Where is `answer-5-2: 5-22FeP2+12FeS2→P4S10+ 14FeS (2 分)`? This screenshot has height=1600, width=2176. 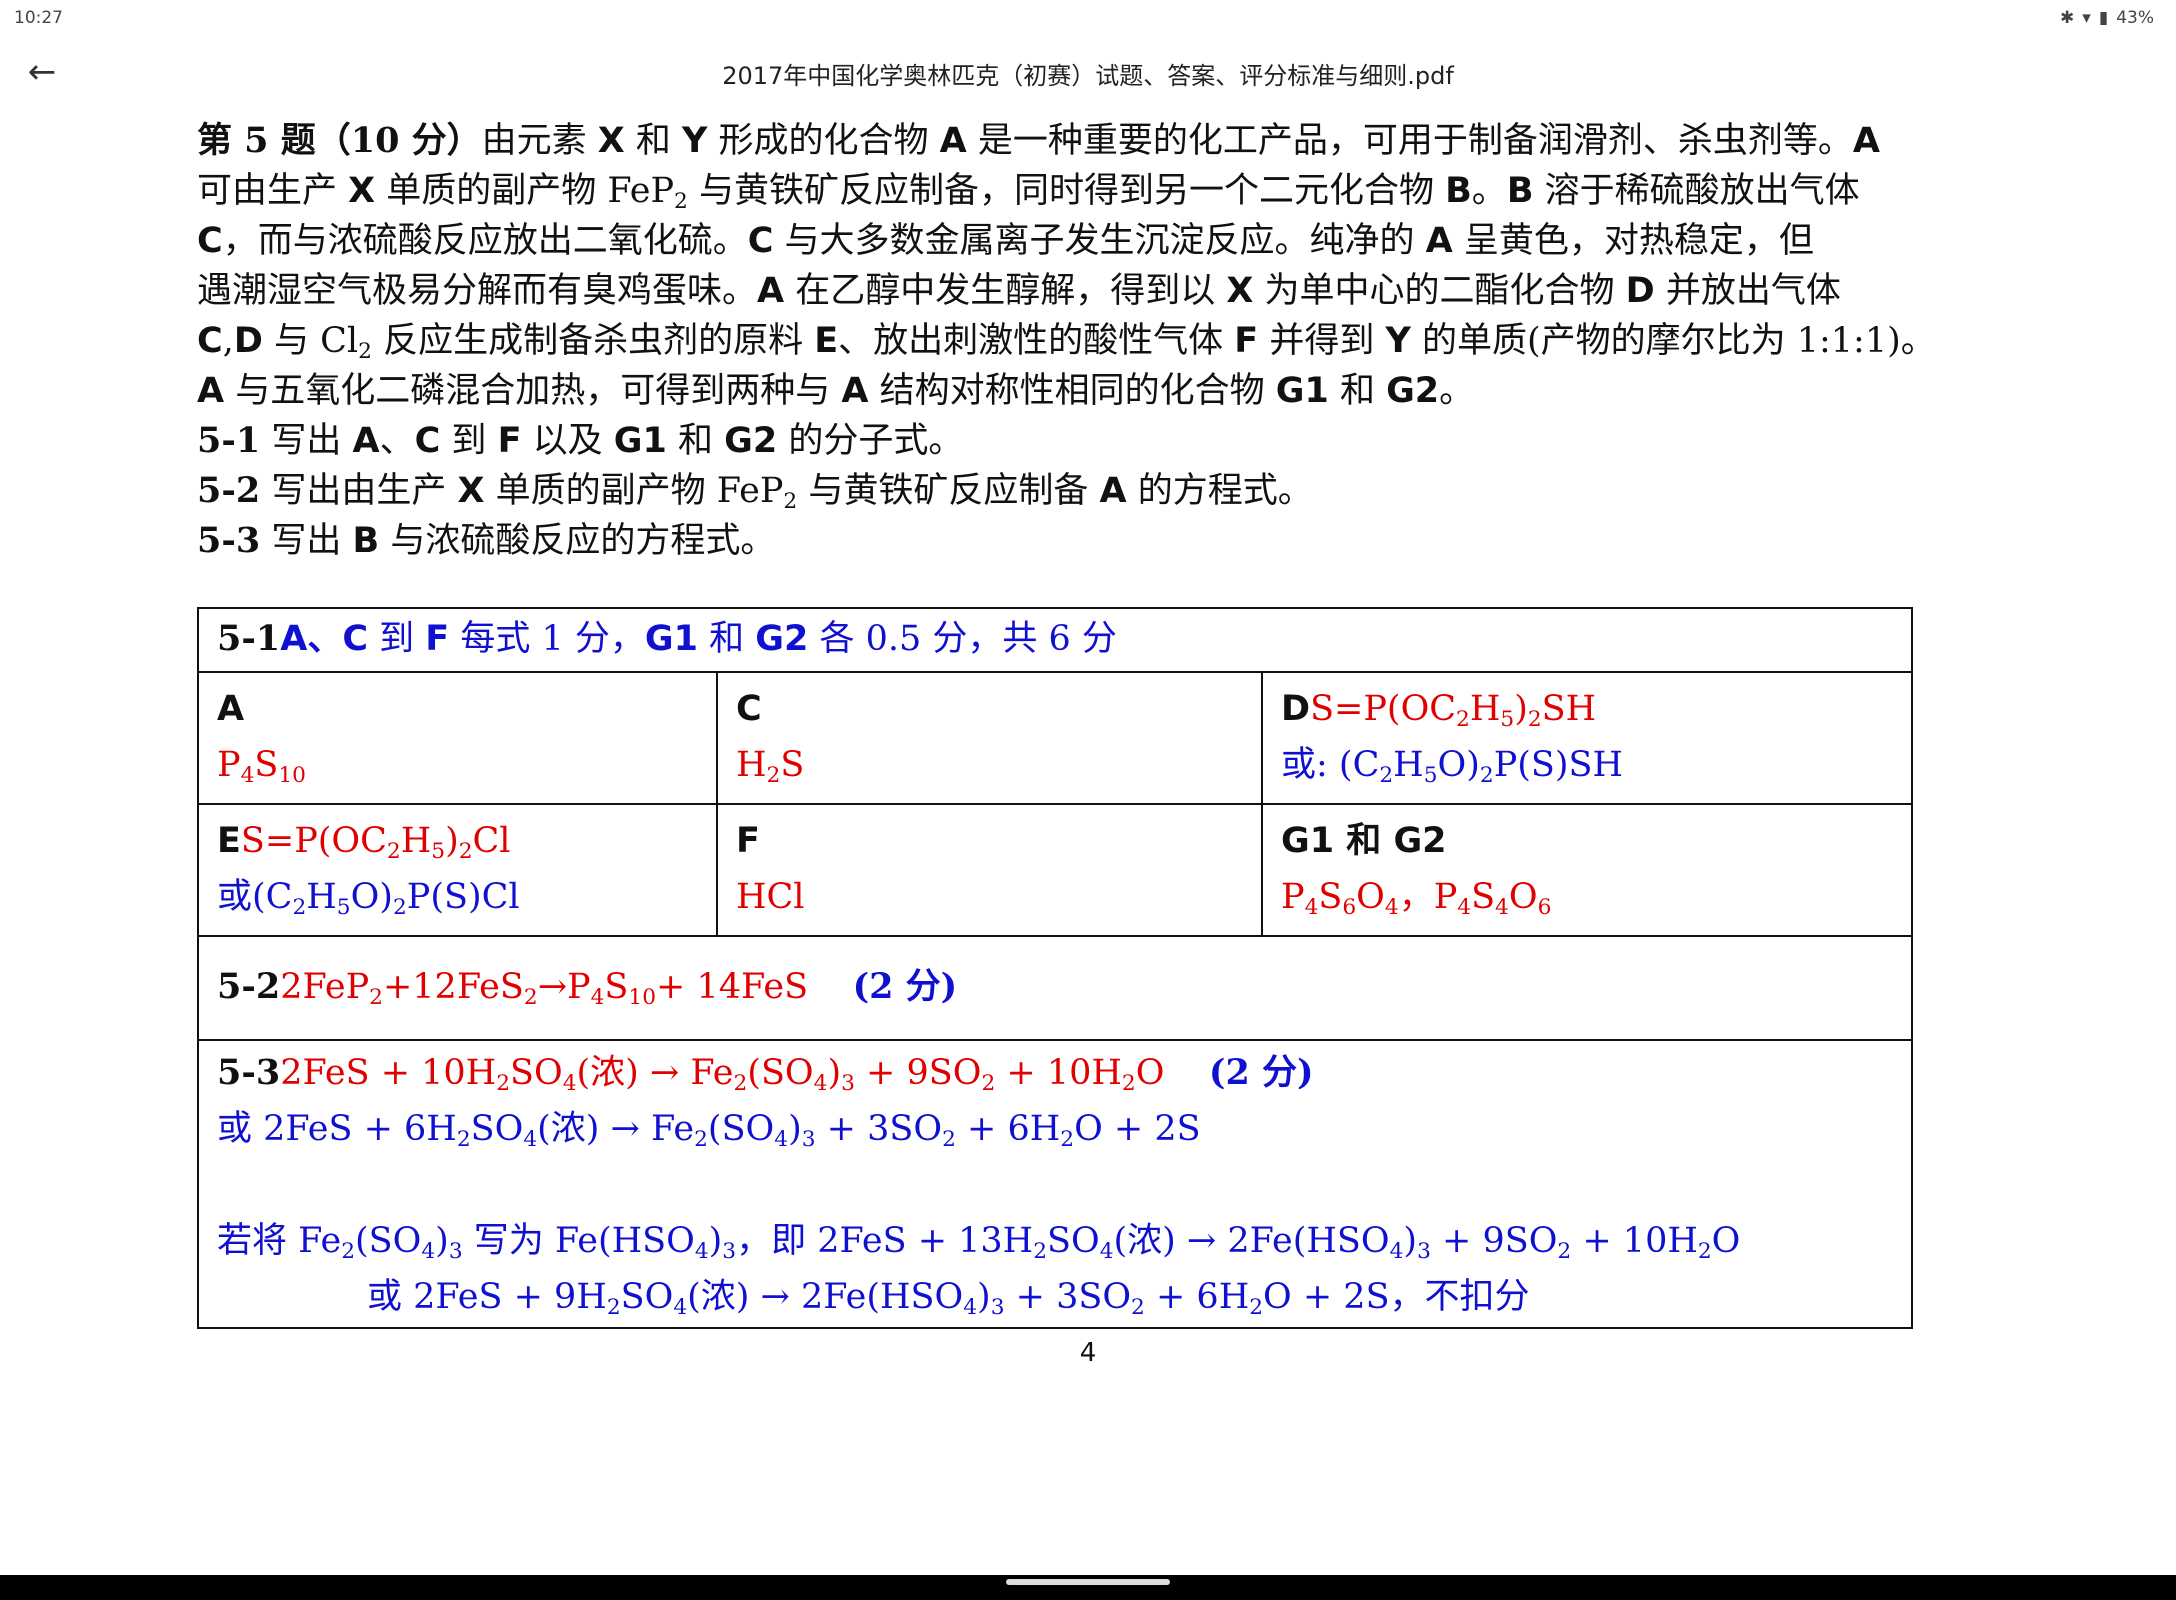 answer-5-2: 5-22FeP2+12FeS2→P4S10+ 14FeS (2 分) is located at coordinates (1055, 988).